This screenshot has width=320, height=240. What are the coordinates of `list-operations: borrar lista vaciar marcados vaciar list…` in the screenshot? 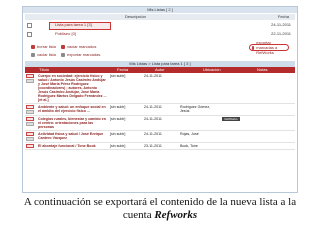 It's located at (163, 49).